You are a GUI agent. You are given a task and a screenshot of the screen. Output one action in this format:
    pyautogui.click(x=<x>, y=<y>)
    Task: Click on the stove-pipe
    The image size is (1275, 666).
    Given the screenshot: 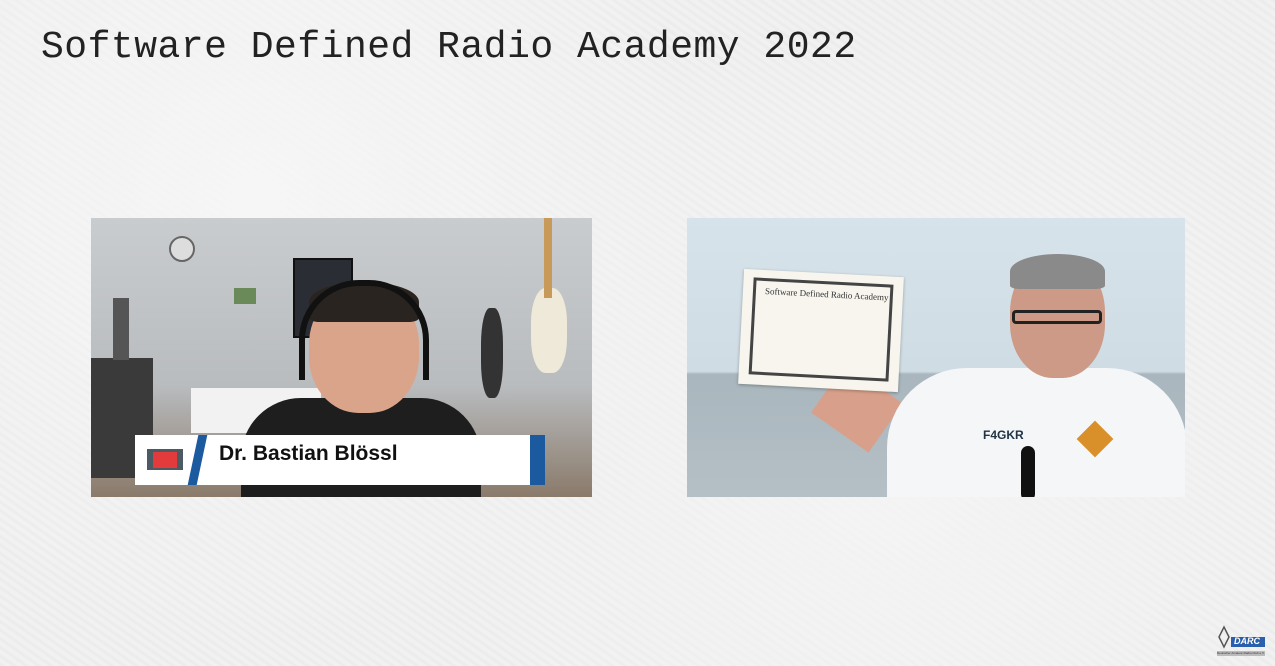 What is the action you would take?
    pyautogui.click(x=121, y=329)
    